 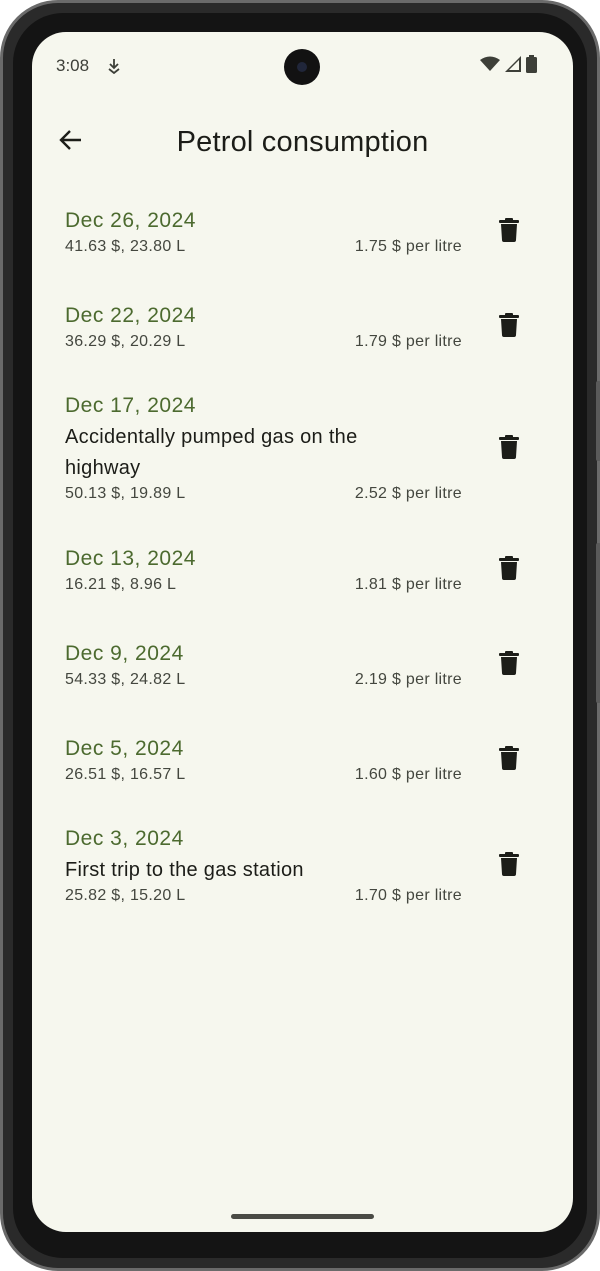 I want to click on entry-amount: 50.13 $, 19.89 L, so click(x=125, y=493).